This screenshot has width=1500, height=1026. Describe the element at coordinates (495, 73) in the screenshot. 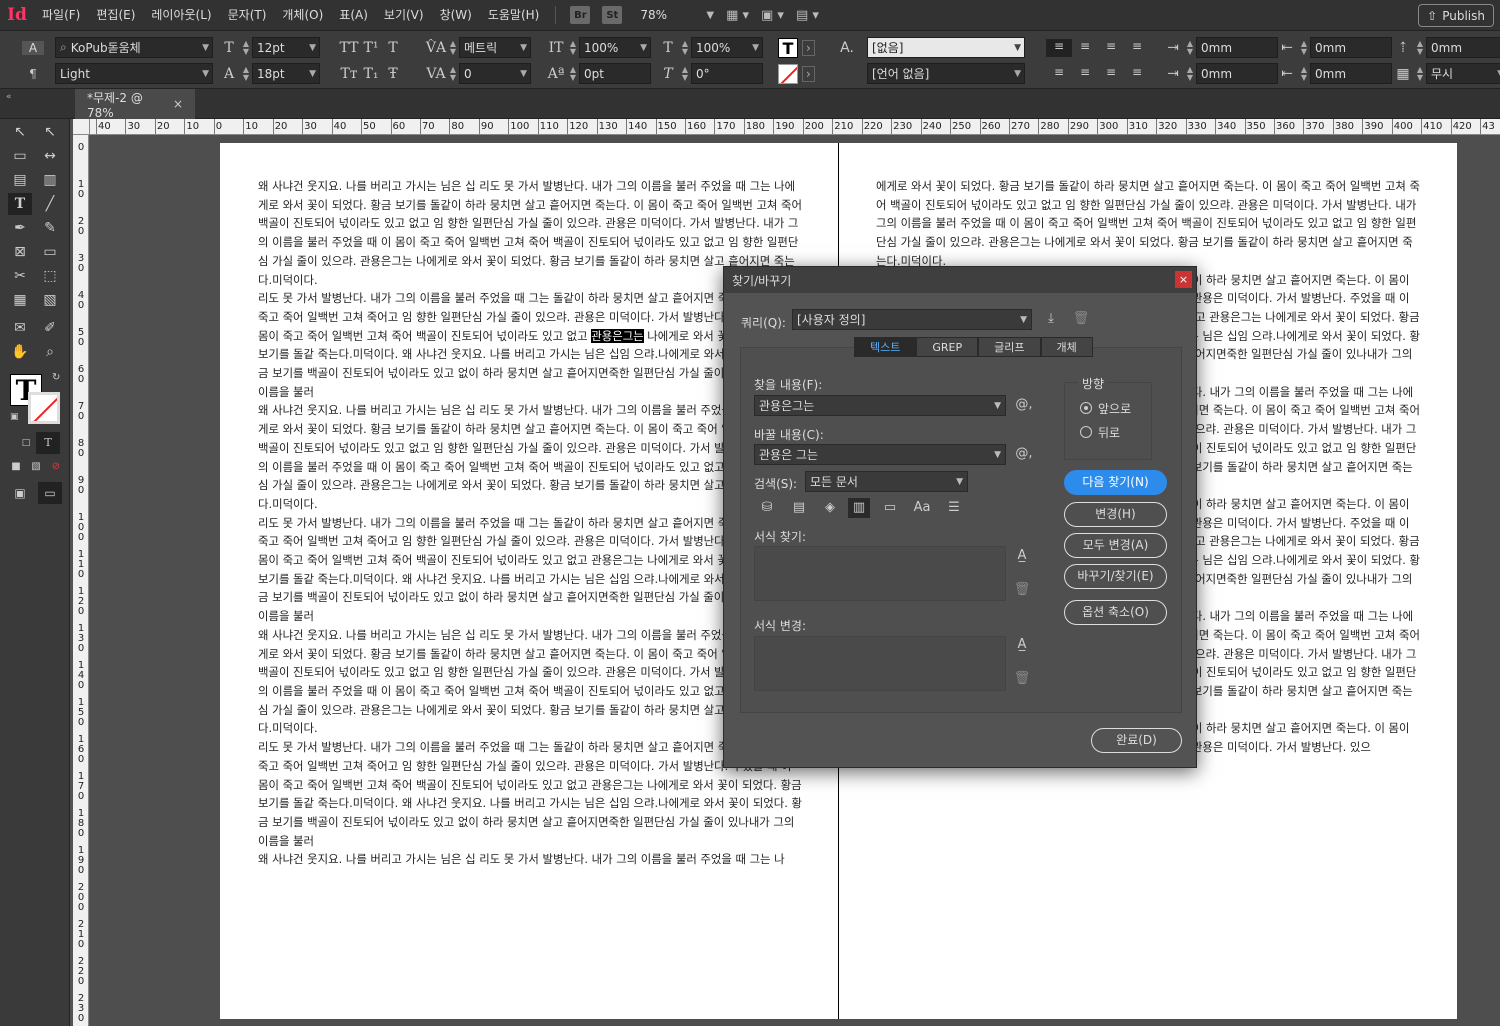

I see `tracking-field: 0 ▼` at that location.